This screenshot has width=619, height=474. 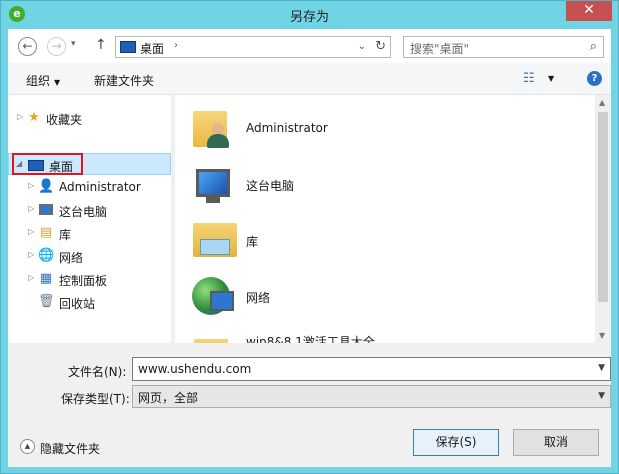 What do you see at coordinates (57, 82) in the screenshot?
I see `organize-arrow-icon: ▼` at bounding box center [57, 82].